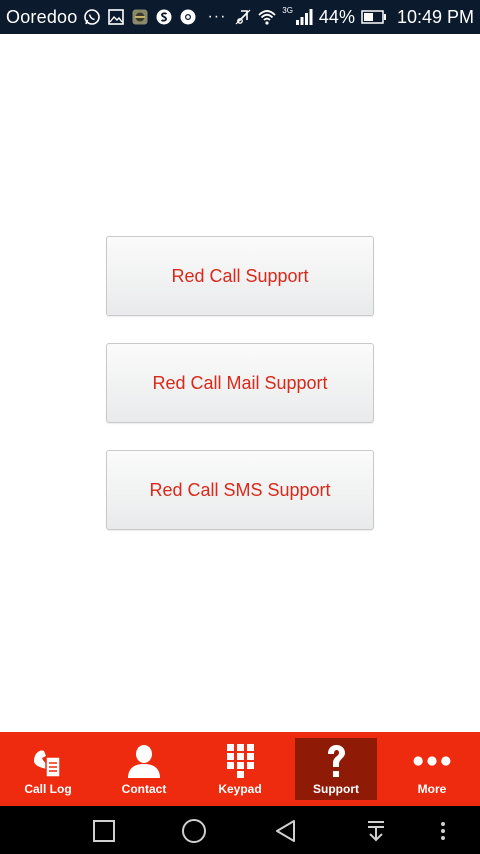  I want to click on gallery-icon, so click(116, 17).